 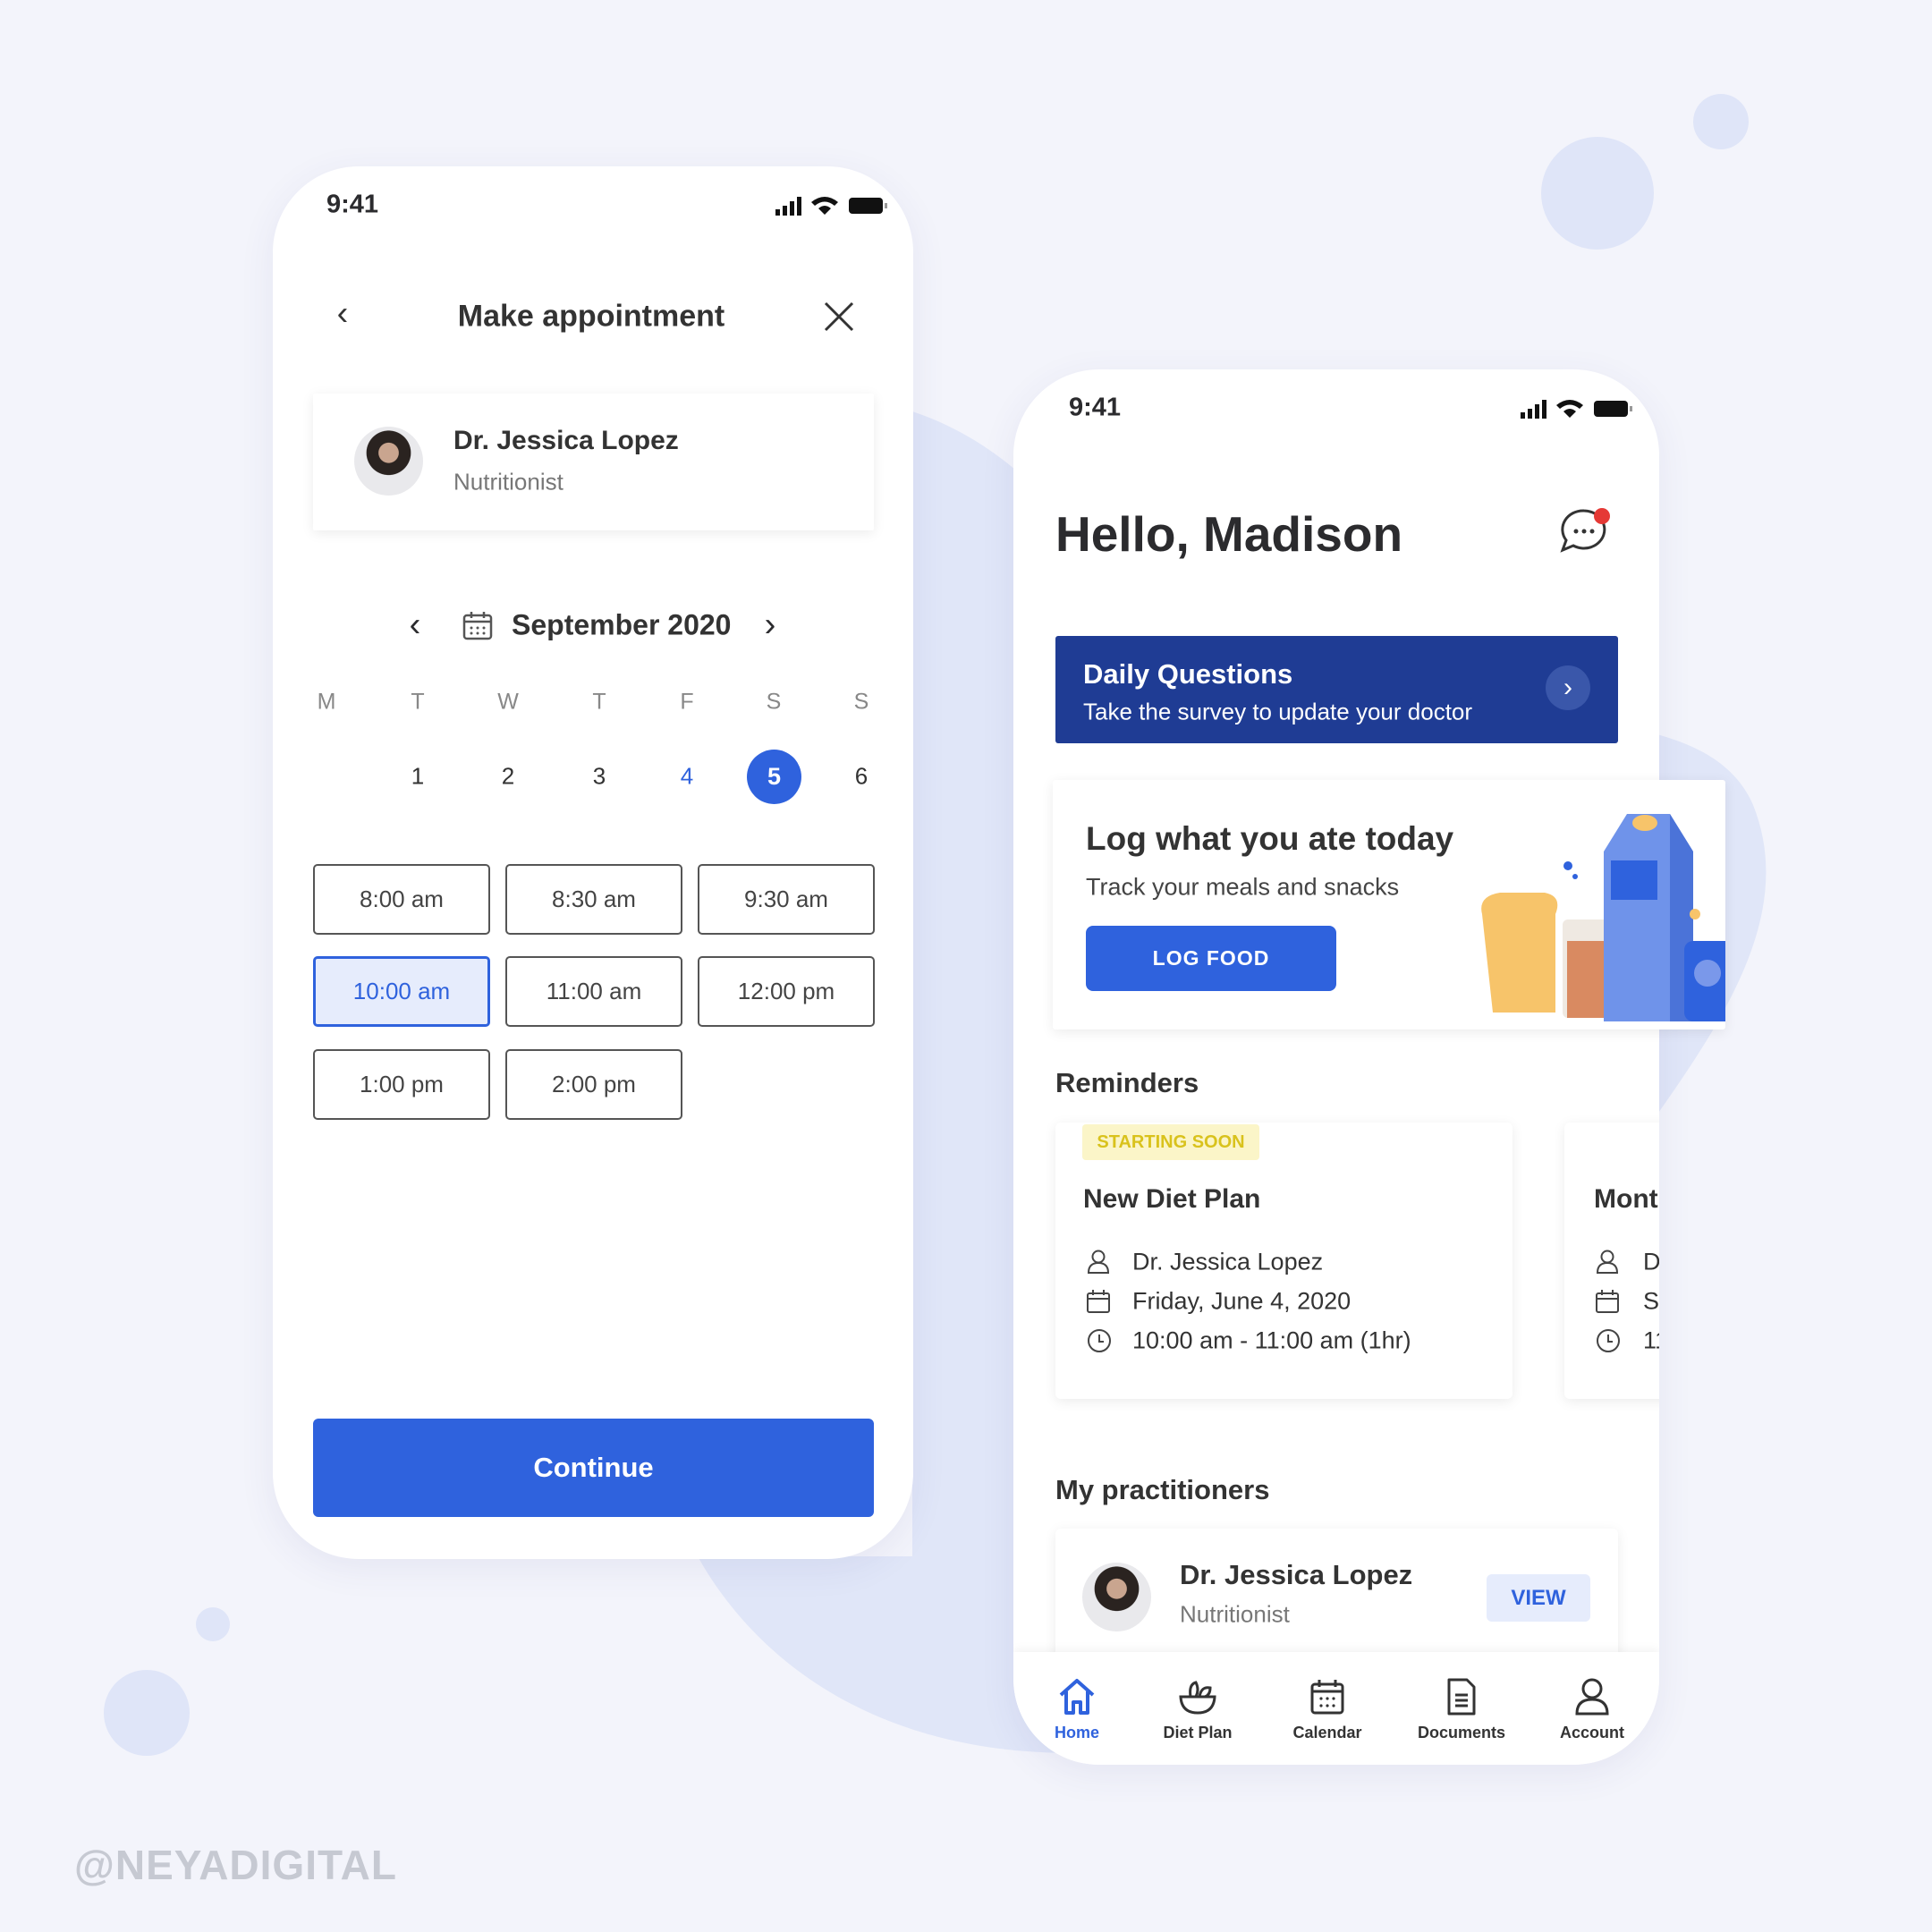 What do you see at coordinates (1568, 687) in the screenshot?
I see `chevron-right-icon: ›` at bounding box center [1568, 687].